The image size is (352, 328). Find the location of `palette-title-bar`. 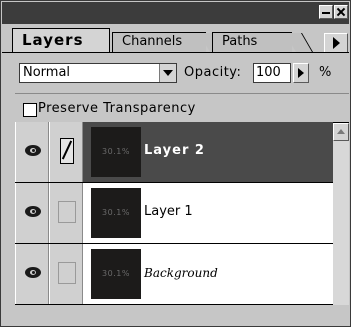

palette-title-bar is located at coordinates (175, 13).